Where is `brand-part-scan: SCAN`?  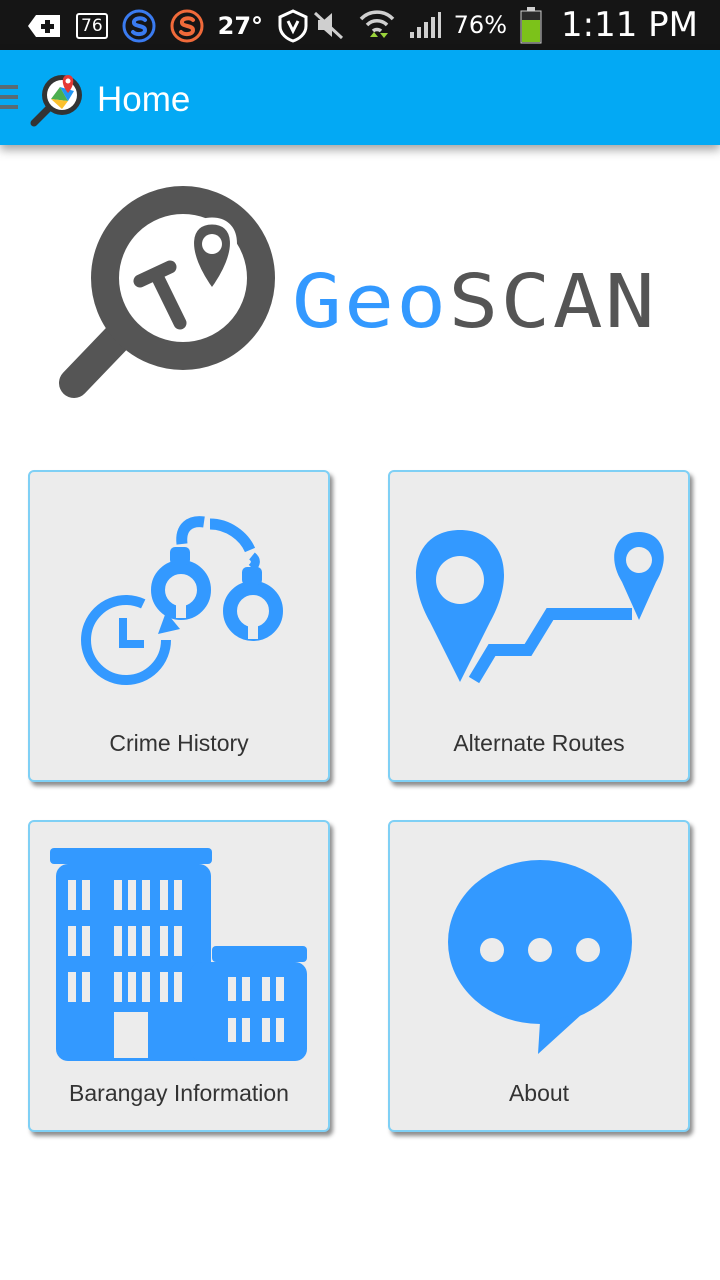 brand-part-scan: SCAN is located at coordinates (552, 302).